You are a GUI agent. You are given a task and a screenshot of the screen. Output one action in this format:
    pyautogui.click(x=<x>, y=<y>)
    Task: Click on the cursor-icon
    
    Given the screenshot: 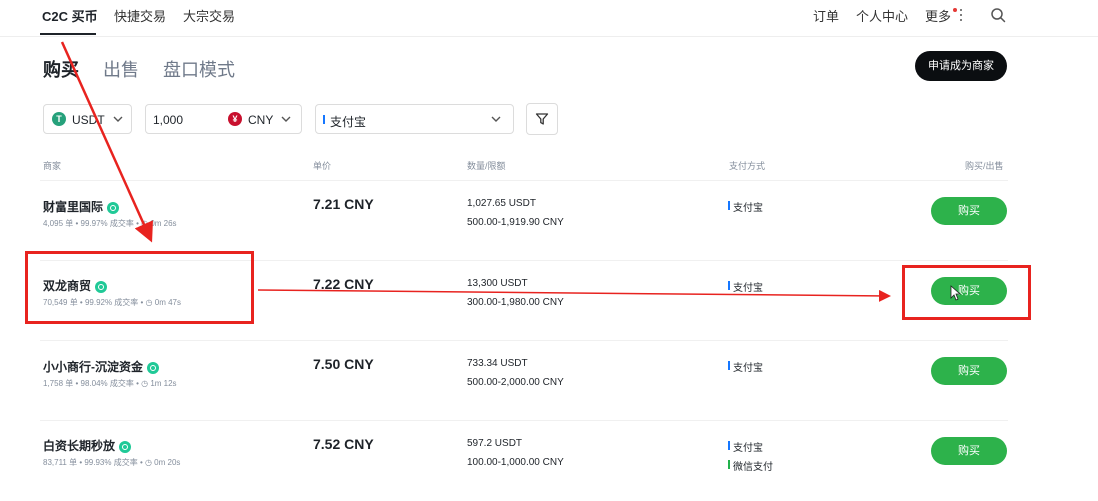 What is the action you would take?
    pyautogui.click(x=956, y=293)
    